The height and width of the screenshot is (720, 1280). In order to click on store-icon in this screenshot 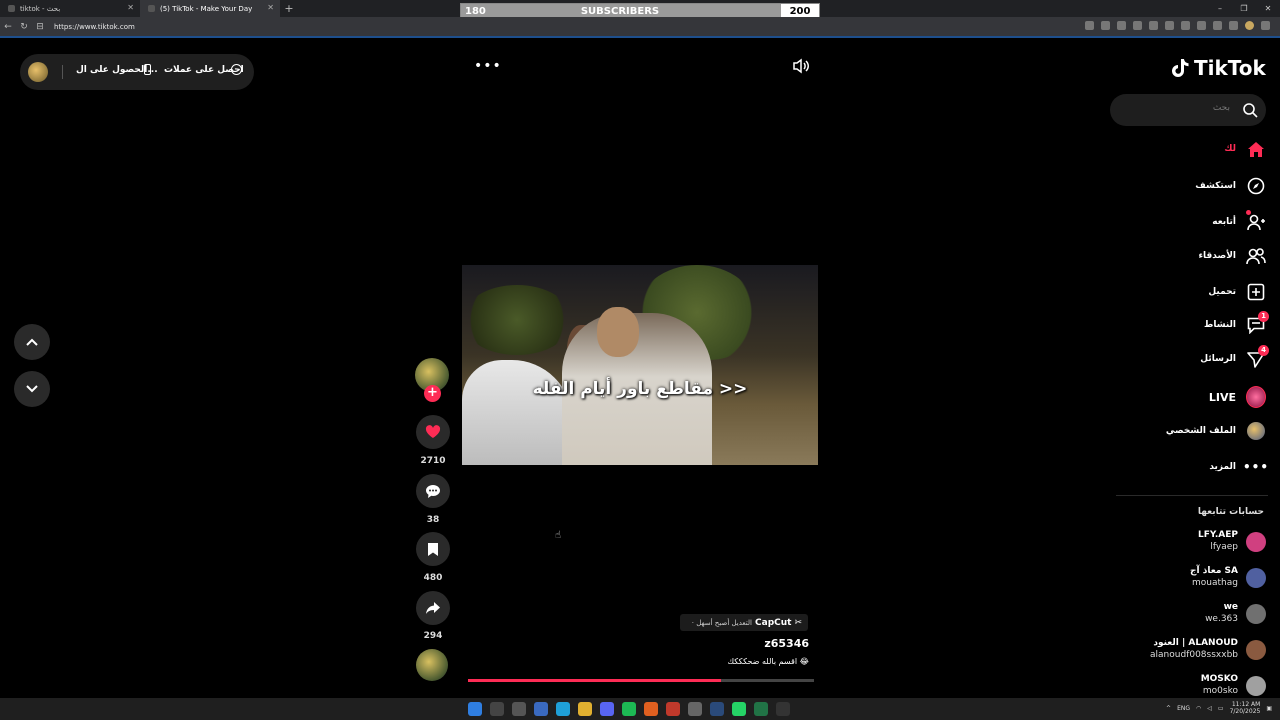, I will do `click(541, 709)`.